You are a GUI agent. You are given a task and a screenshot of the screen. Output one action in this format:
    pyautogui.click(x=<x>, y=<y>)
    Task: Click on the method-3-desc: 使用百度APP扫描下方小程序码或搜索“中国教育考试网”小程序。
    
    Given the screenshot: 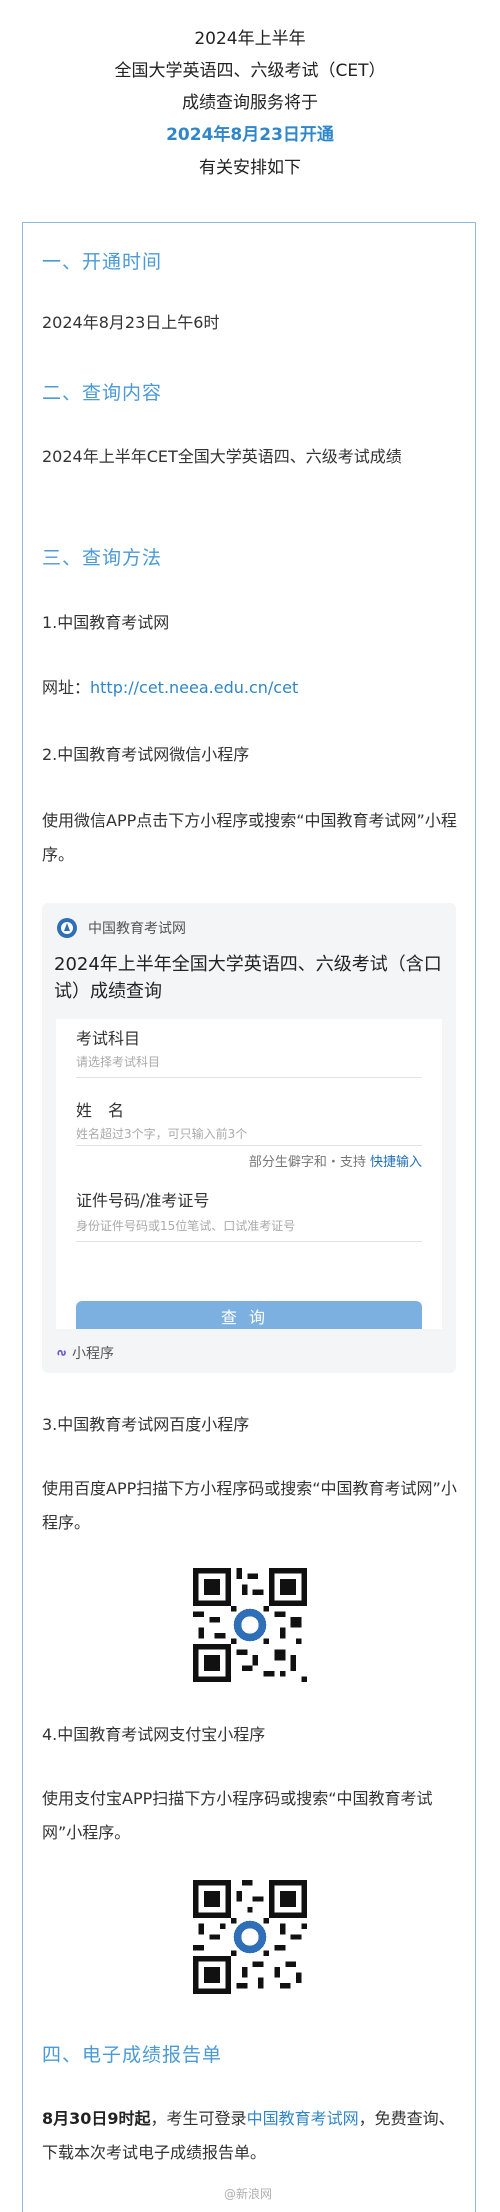 What is the action you would take?
    pyautogui.click(x=249, y=1505)
    